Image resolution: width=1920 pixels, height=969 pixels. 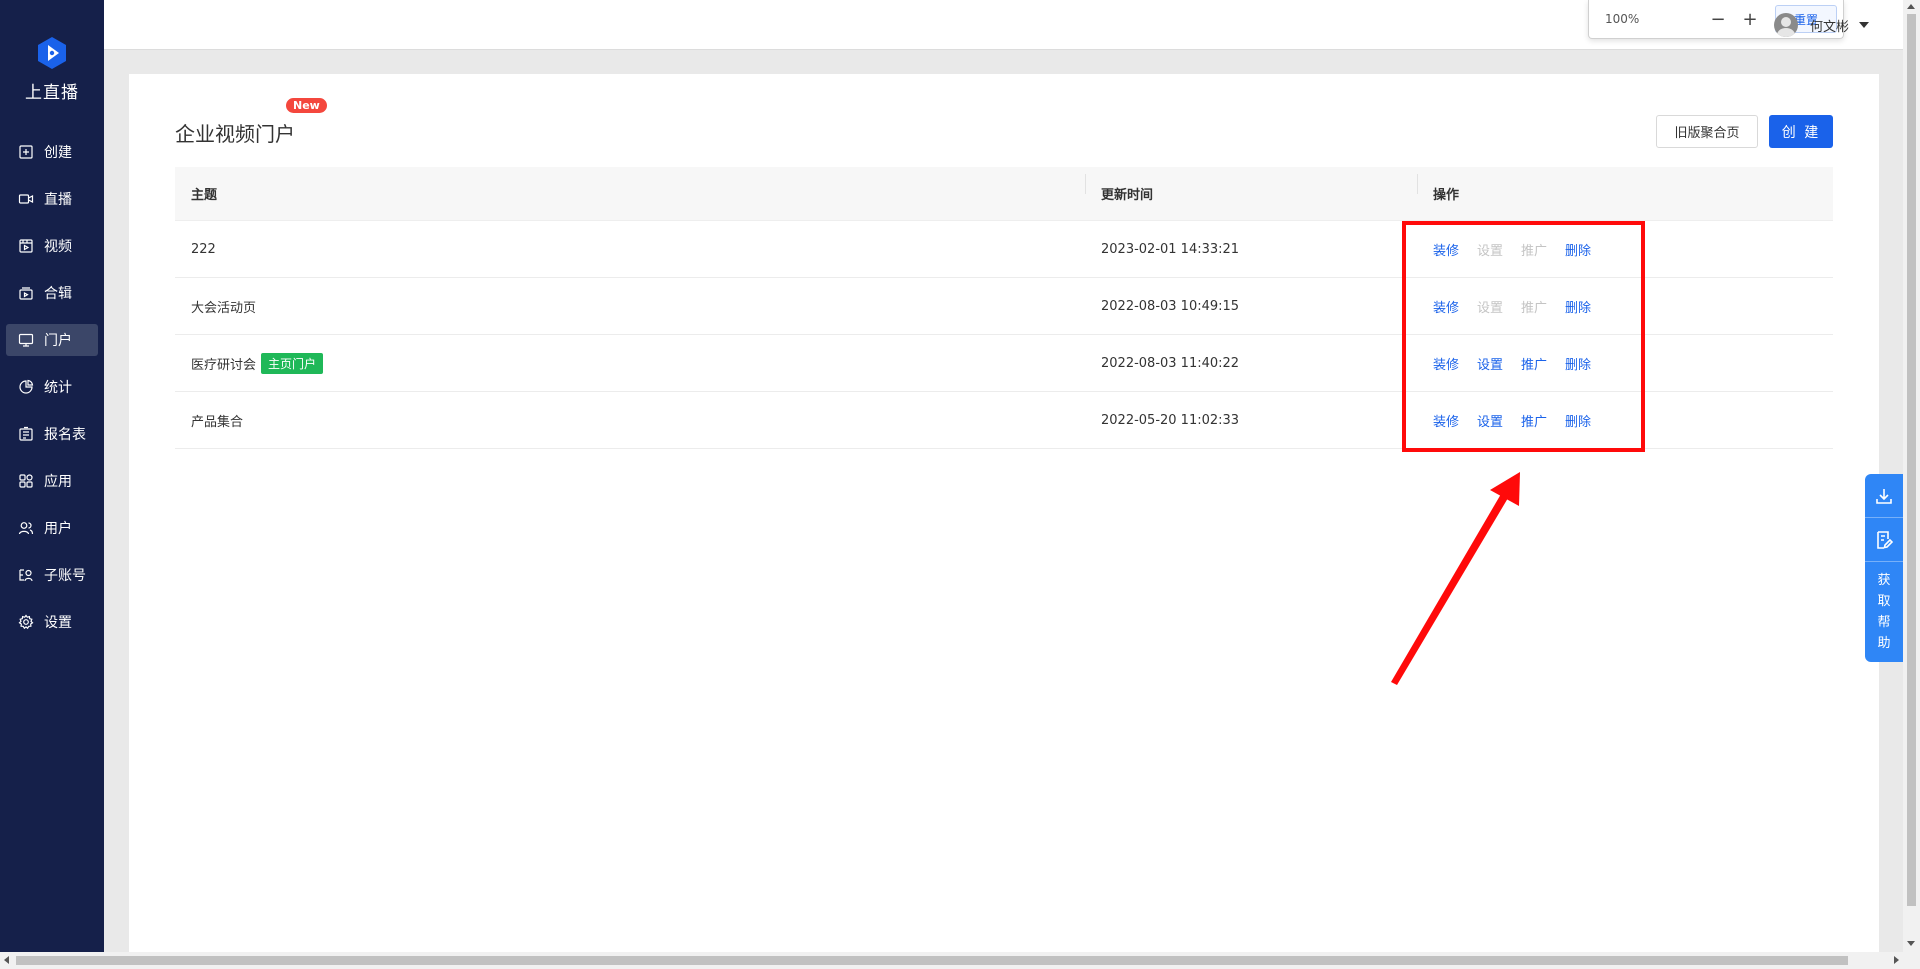 What do you see at coordinates (1911, 943) in the screenshot?
I see `scroll-down-arrow-icon` at bounding box center [1911, 943].